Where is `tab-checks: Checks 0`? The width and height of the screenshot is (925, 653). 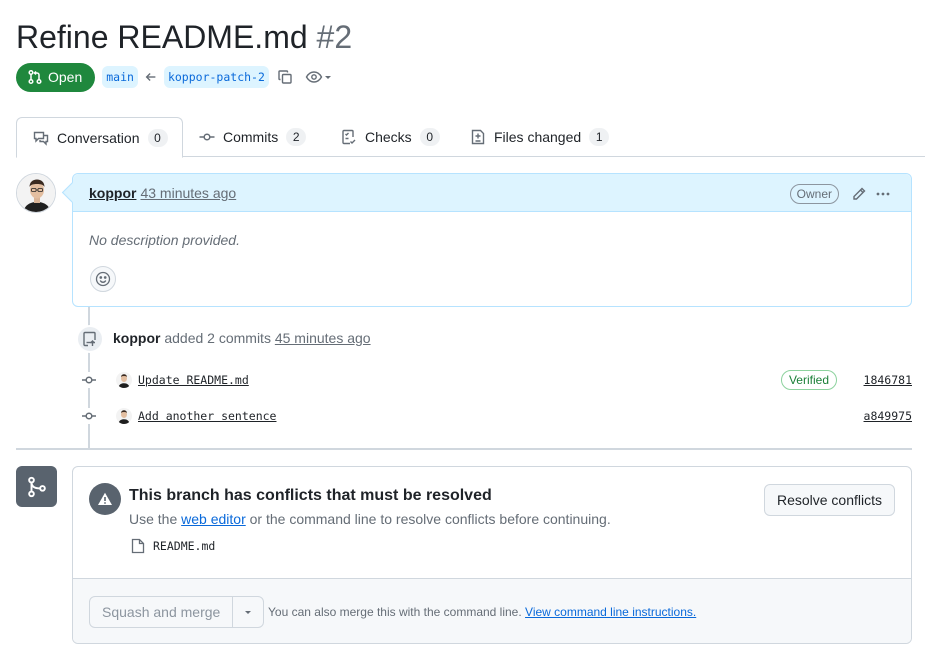 tab-checks: Checks 0 is located at coordinates (390, 137).